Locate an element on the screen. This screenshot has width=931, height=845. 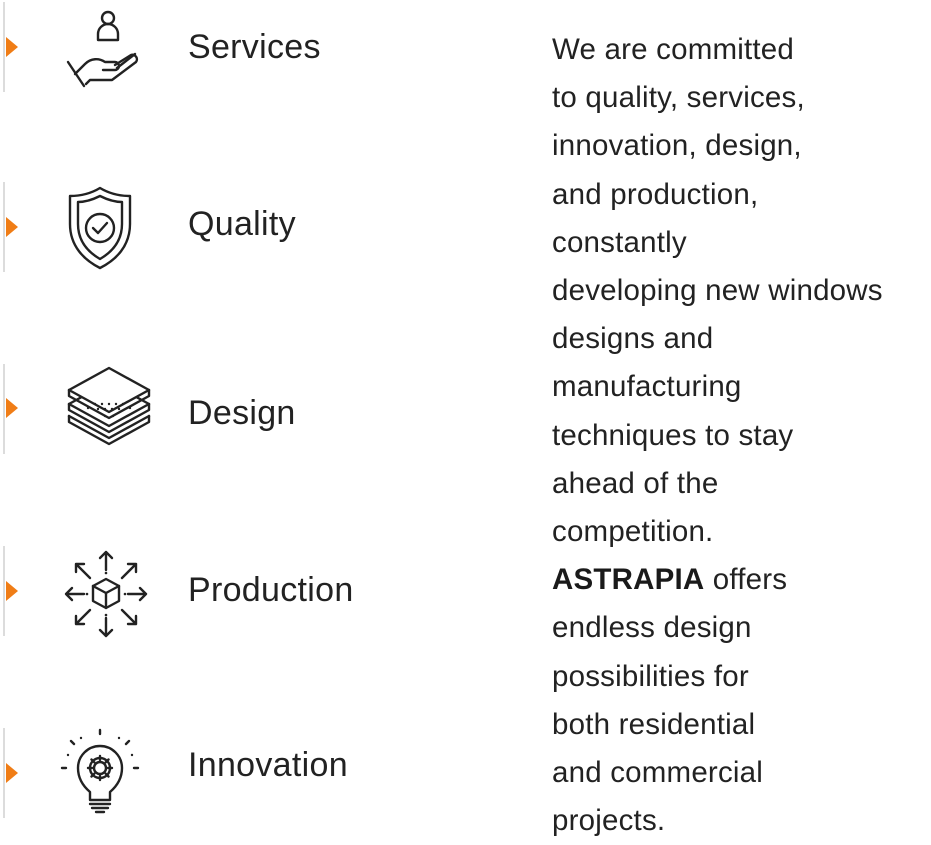
description-line: We are committed is located at coordinates (673, 49).